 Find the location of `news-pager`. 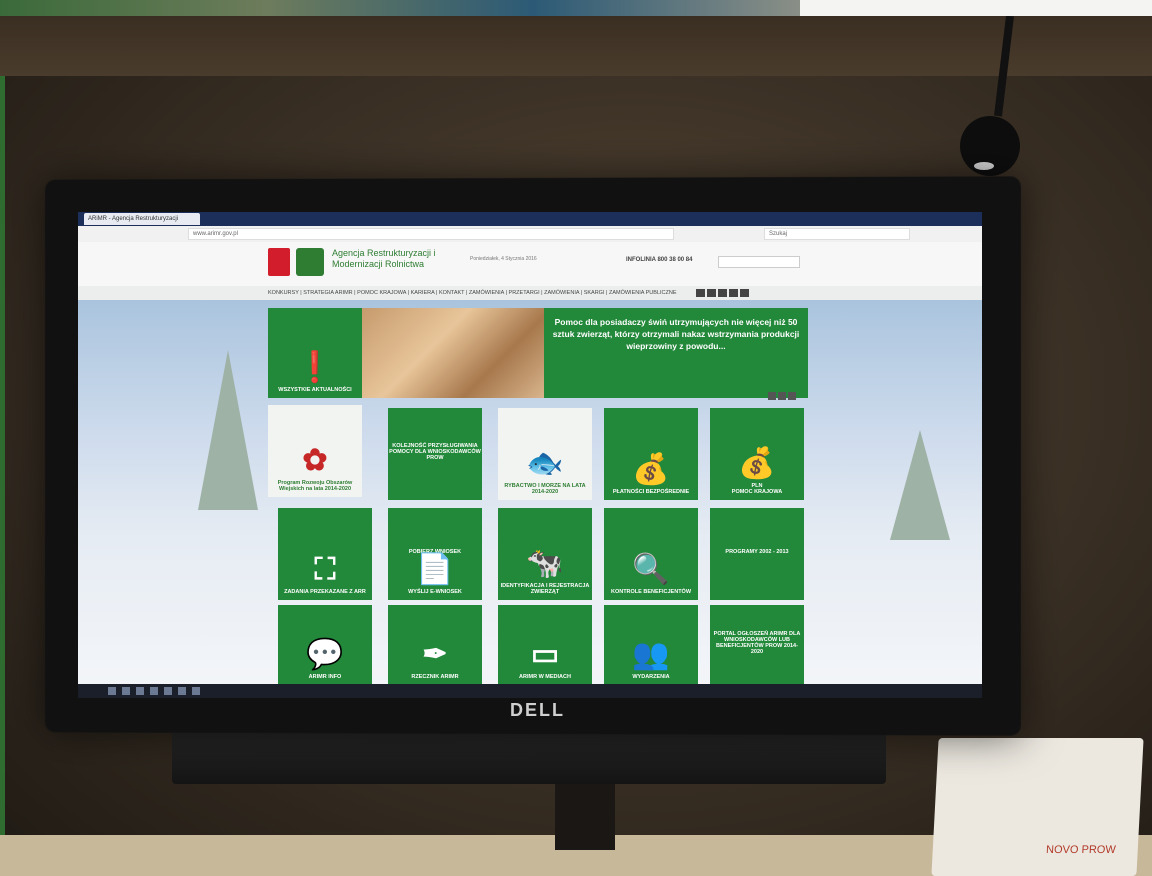

news-pager is located at coordinates (782, 396).